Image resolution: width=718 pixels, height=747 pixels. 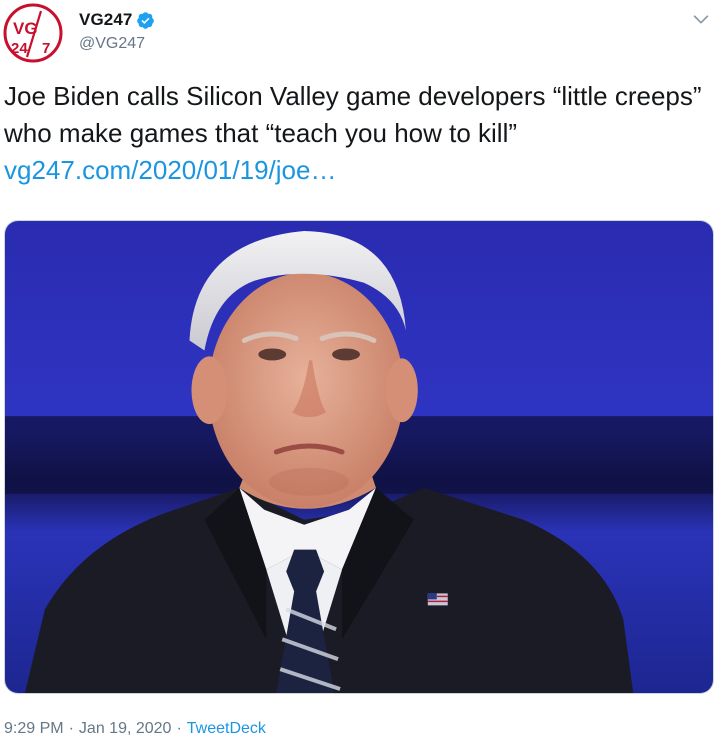 What do you see at coordinates (25, 28) in the screenshot?
I see `avatar-text-vg: VG` at bounding box center [25, 28].